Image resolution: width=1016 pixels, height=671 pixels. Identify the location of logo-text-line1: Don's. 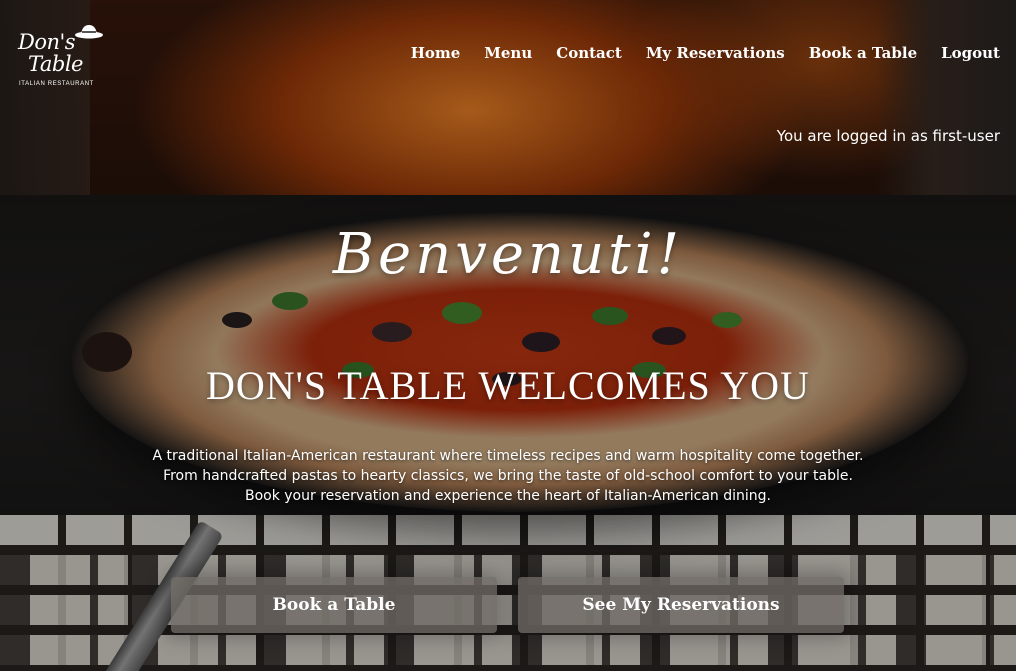
(47, 42).